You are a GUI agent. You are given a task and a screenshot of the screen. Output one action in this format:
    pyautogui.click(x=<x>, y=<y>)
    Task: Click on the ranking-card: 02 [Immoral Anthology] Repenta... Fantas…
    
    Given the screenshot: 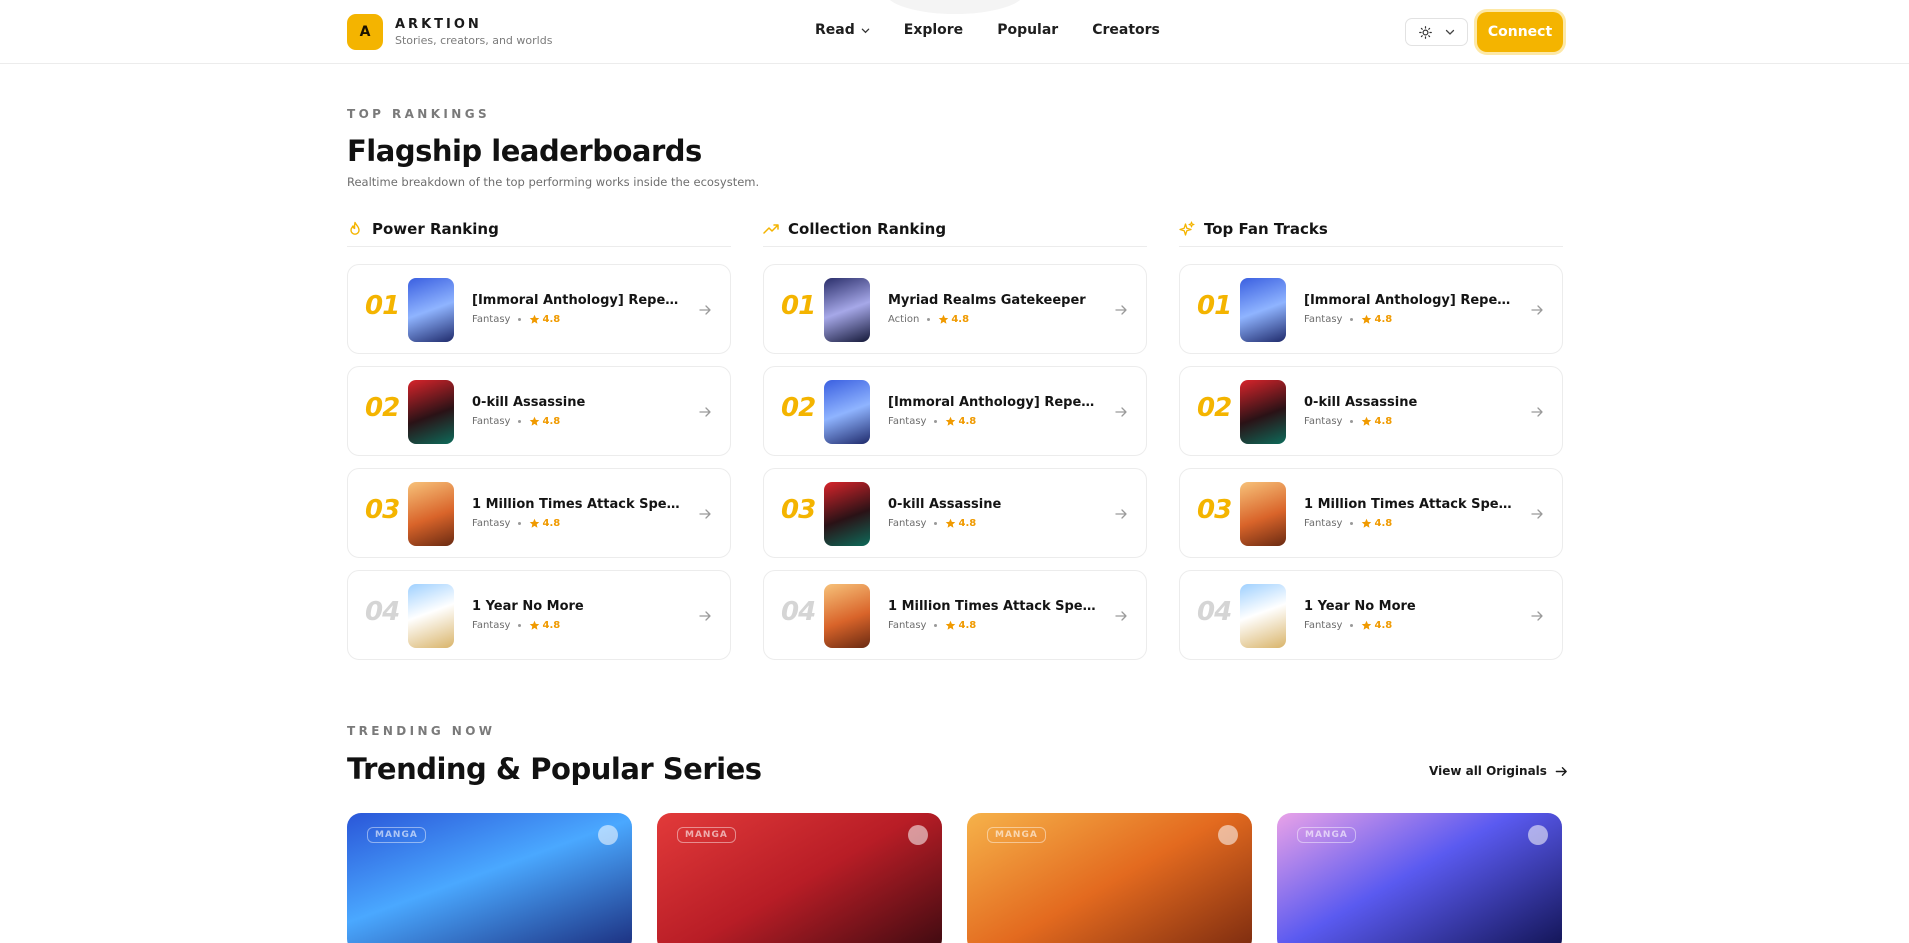 What is the action you would take?
    pyautogui.click(x=955, y=411)
    